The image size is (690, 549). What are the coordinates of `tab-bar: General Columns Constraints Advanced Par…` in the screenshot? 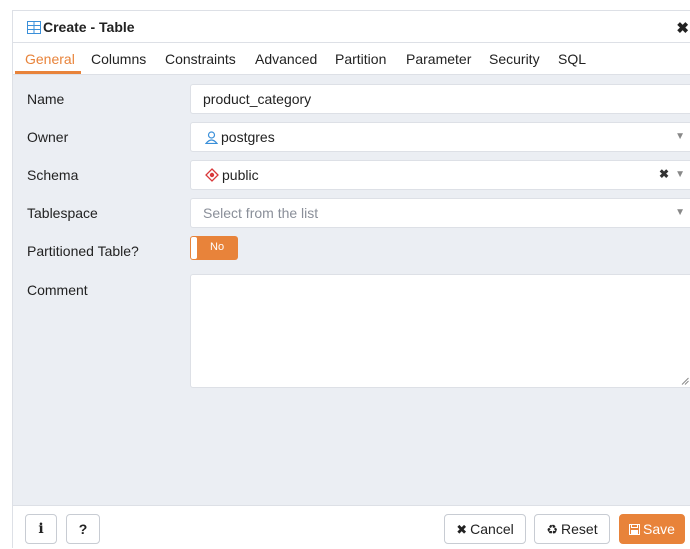 It's located at (351, 59).